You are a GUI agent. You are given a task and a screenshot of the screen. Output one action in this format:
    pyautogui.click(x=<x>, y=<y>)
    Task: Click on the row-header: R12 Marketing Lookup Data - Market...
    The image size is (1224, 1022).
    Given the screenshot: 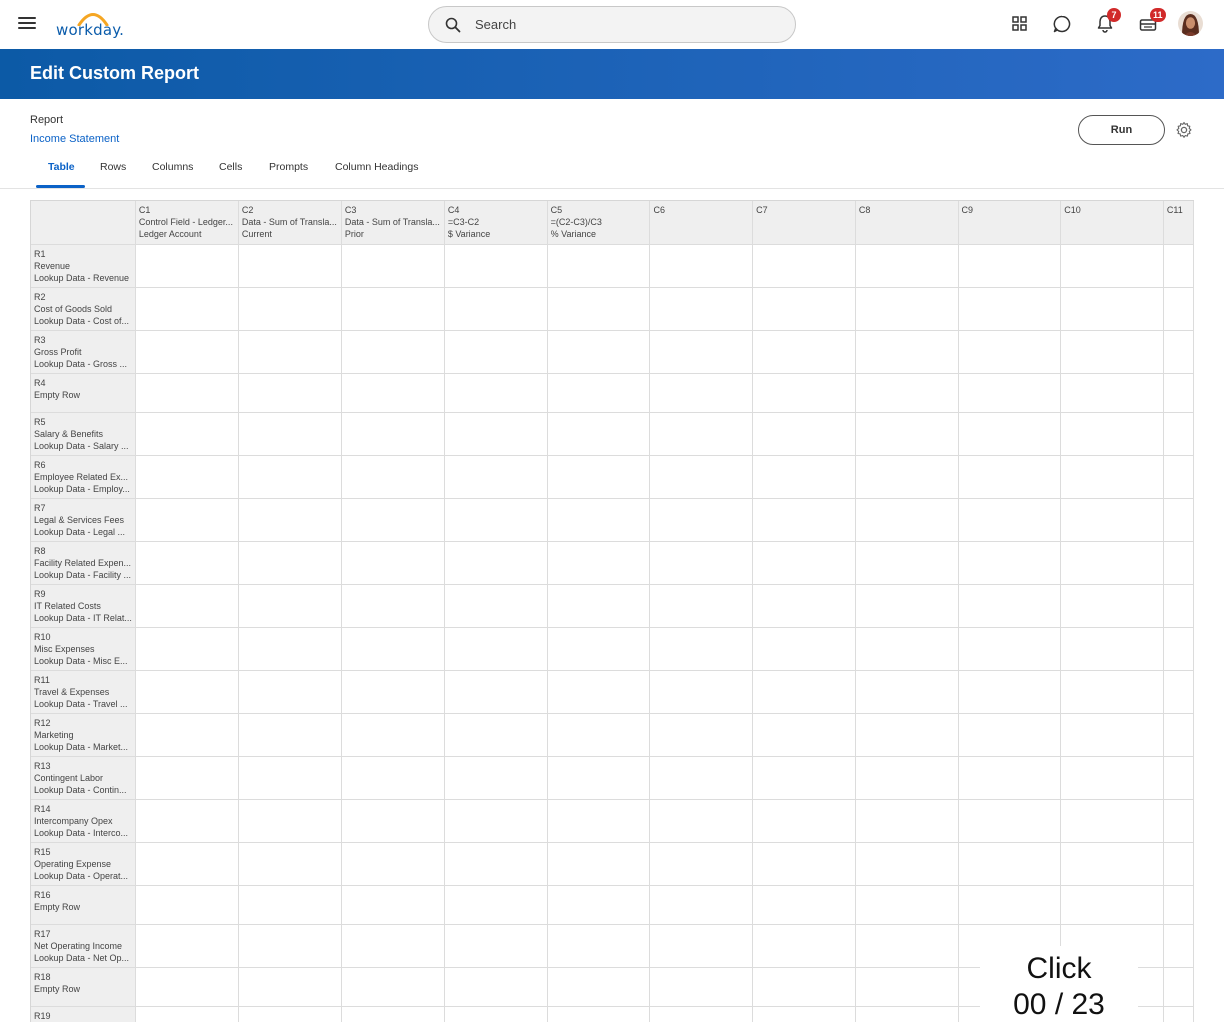 What is the action you would take?
    pyautogui.click(x=83, y=735)
    